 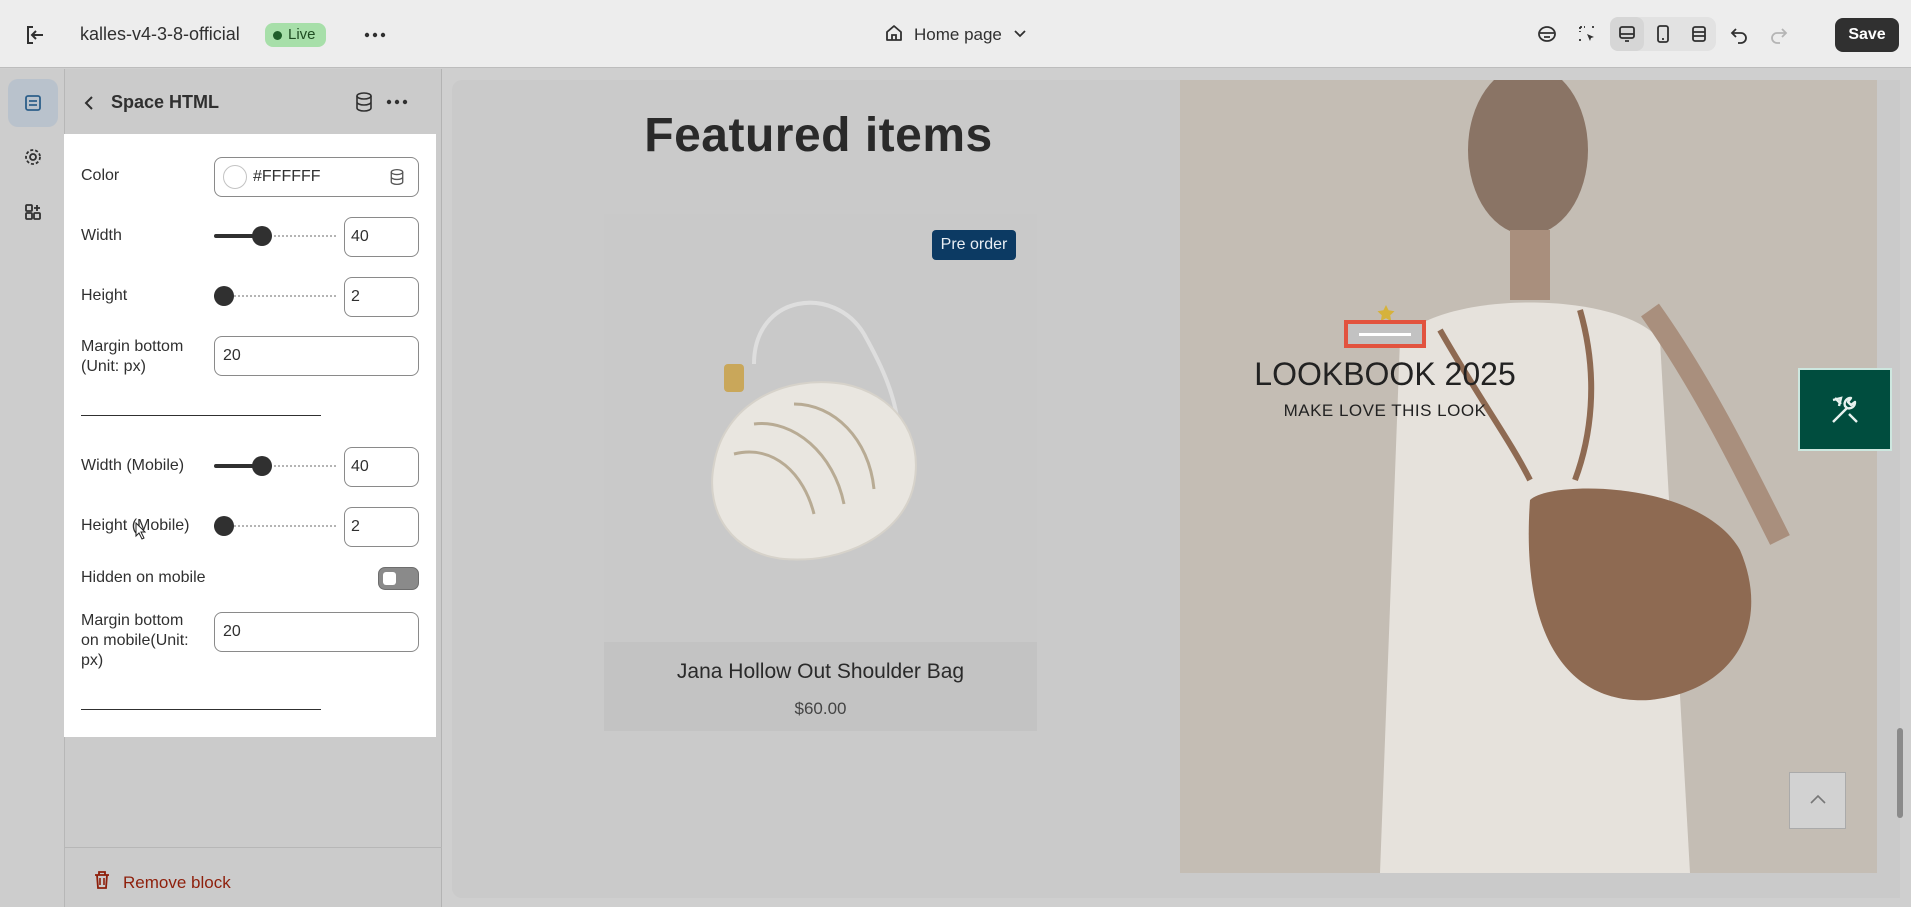 What do you see at coordinates (33, 157) in the screenshot?
I see `gear-icon` at bounding box center [33, 157].